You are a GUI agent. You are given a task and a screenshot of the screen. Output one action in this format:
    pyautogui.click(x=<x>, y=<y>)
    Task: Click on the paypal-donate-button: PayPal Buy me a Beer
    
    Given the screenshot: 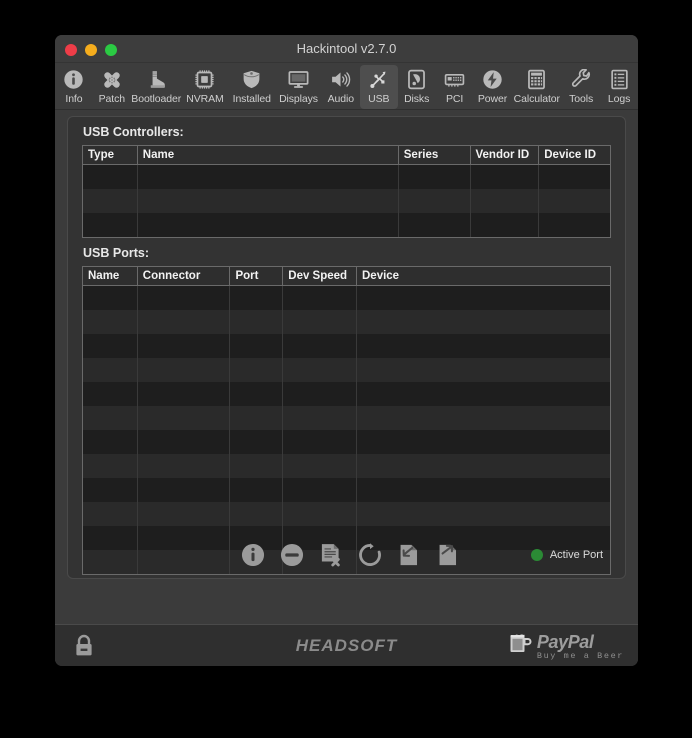 What is the action you would take?
    pyautogui.click(x=566, y=645)
    